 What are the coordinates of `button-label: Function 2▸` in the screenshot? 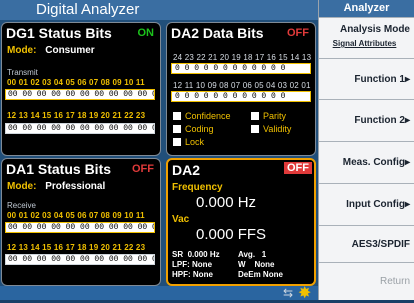 It's located at (382, 120).